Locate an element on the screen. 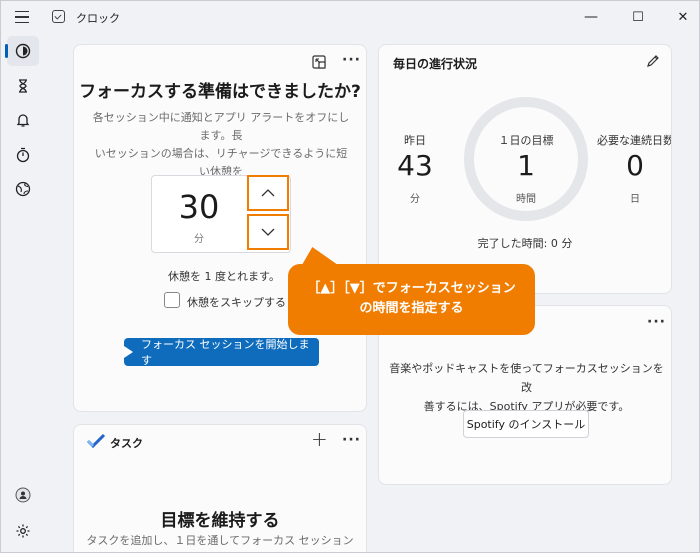  skip-break-checkbox is located at coordinates (172, 300).